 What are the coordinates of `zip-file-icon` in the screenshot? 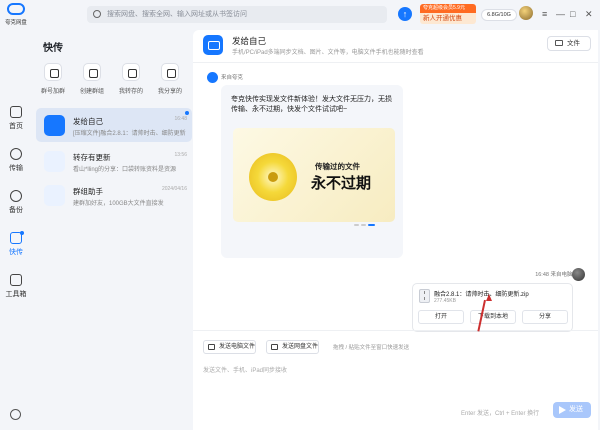 It's located at (424, 296).